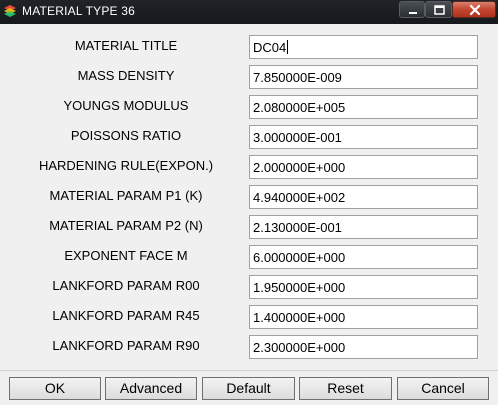  Describe the element at coordinates (55, 388) in the screenshot. I see `ok-button: OK` at that location.